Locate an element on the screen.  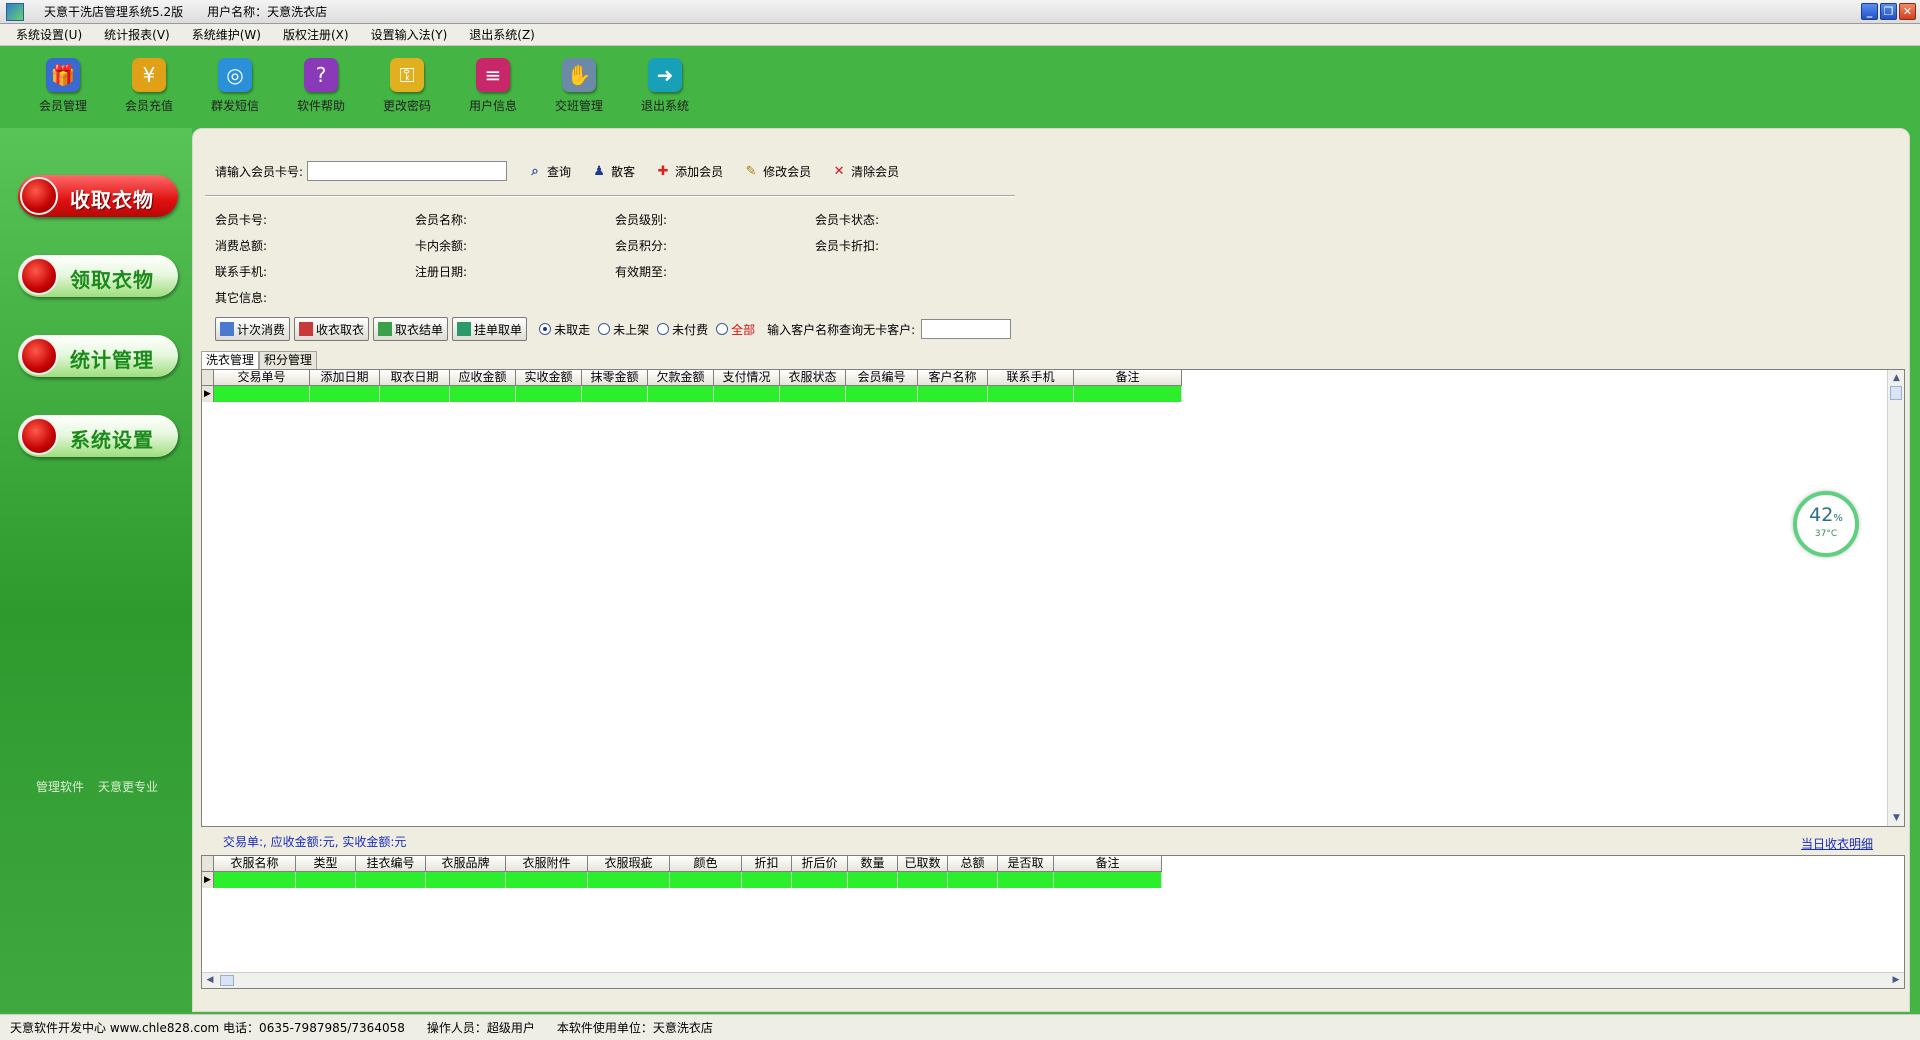
column-header: 取衣日期 is located at coordinates (415, 378).